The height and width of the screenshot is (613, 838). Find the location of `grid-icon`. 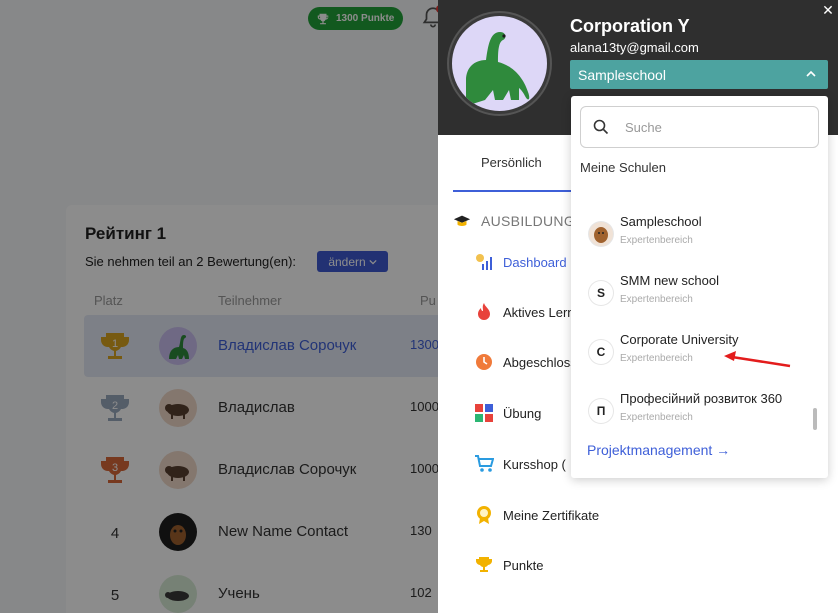

grid-icon is located at coordinates (484, 413).